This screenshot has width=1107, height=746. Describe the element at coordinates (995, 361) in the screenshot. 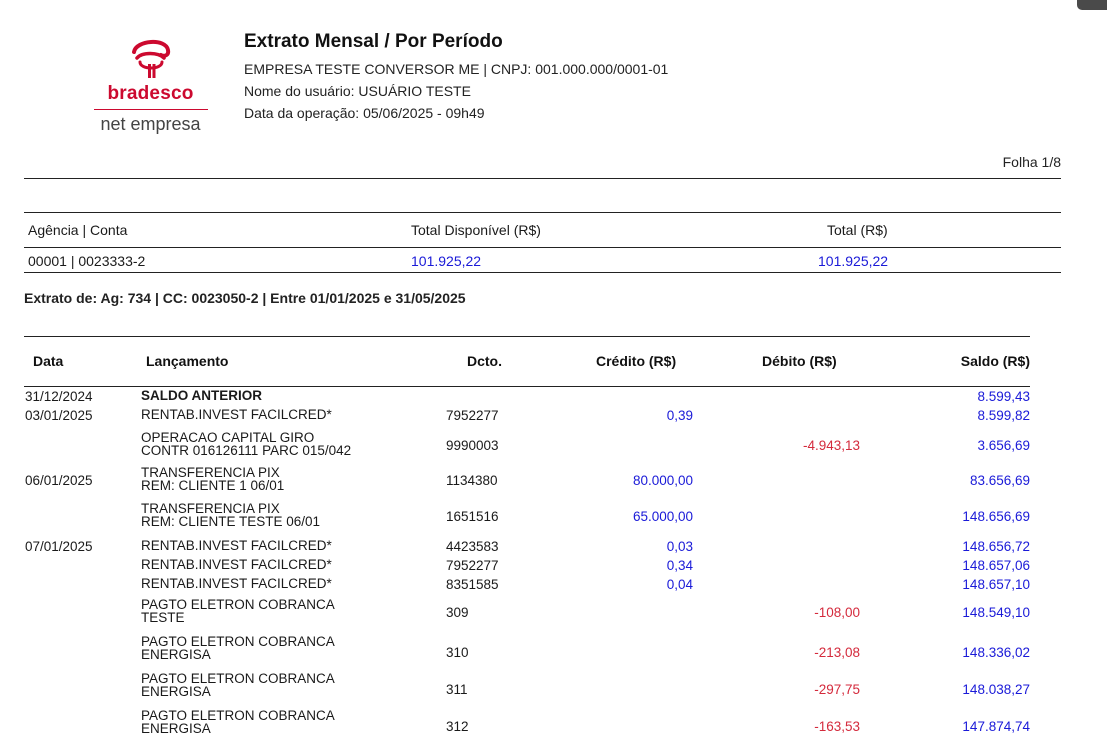

I see `balance-column-header: Saldo (R$)` at that location.